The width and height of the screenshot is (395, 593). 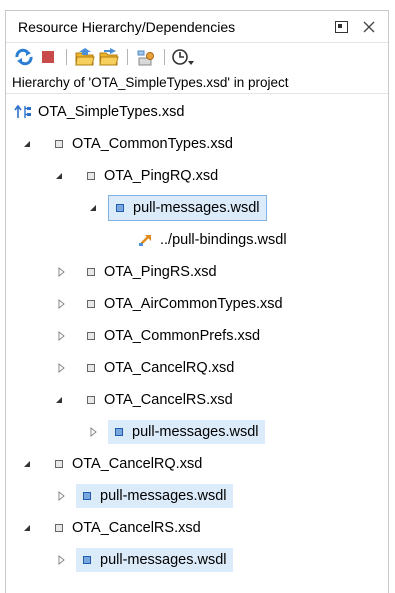 I want to click on configure-icon, so click(x=146, y=57).